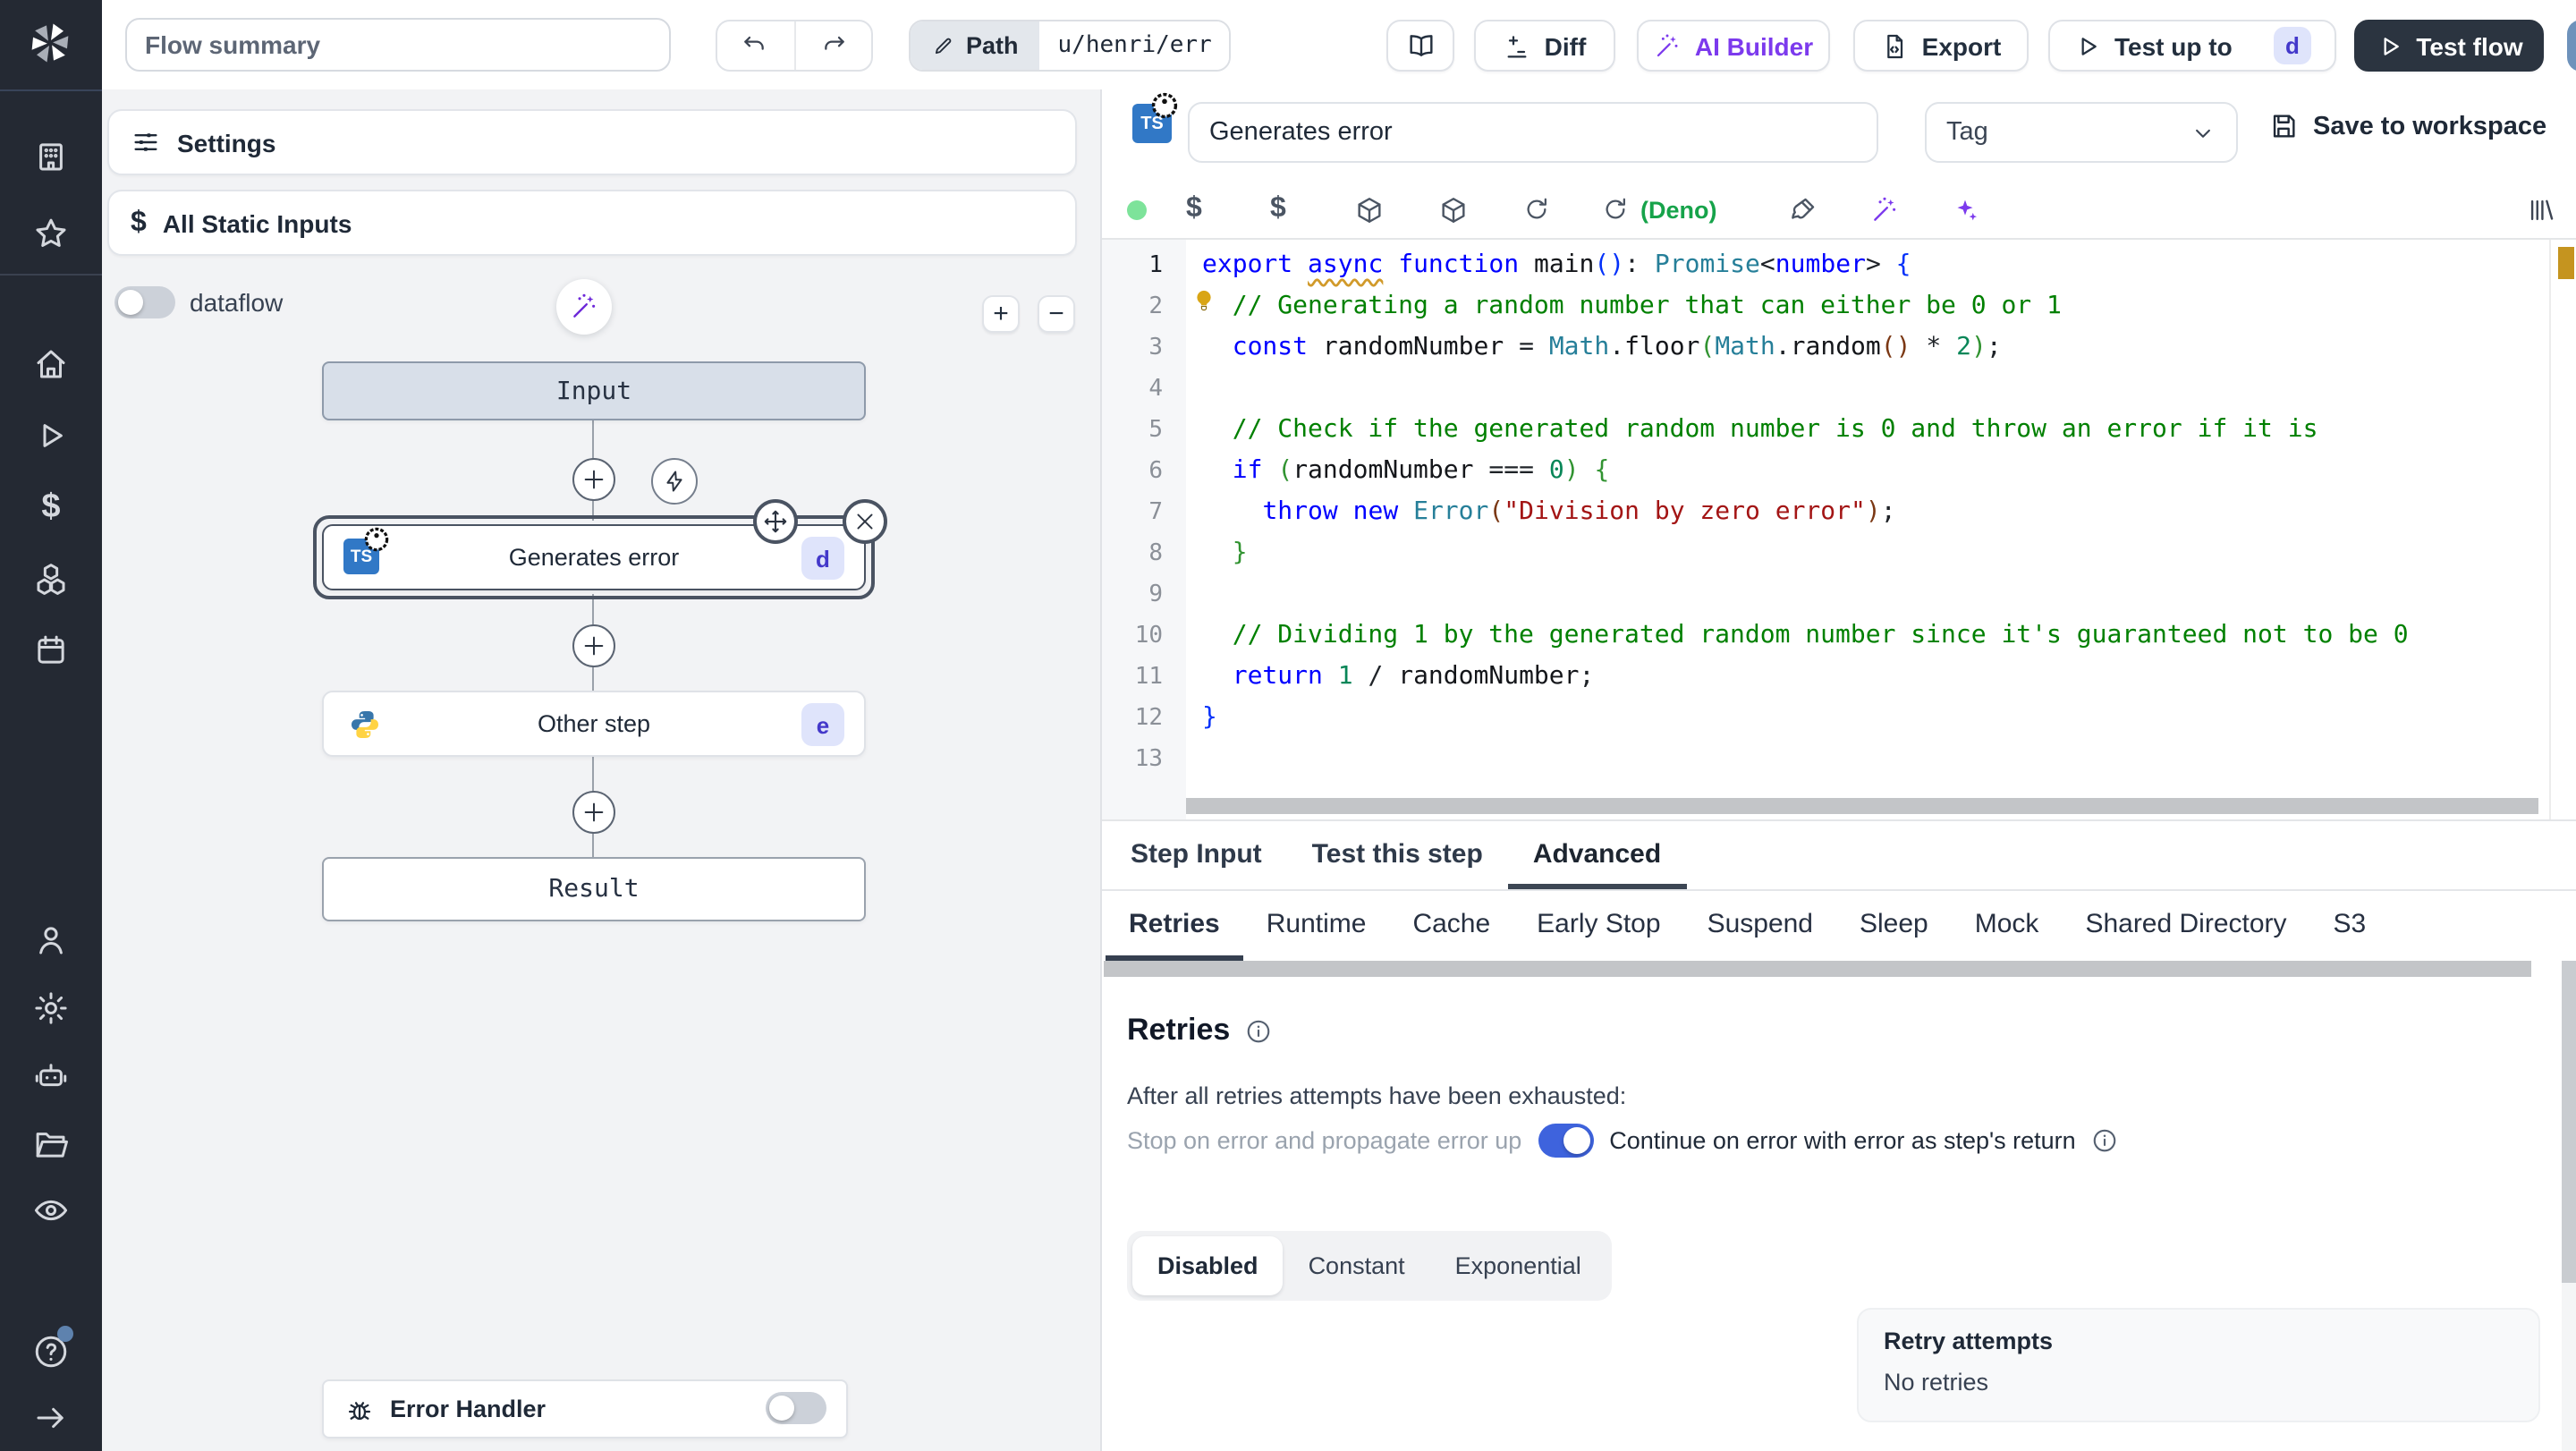  I want to click on subtab-suspend: Suspend, so click(1760, 927).